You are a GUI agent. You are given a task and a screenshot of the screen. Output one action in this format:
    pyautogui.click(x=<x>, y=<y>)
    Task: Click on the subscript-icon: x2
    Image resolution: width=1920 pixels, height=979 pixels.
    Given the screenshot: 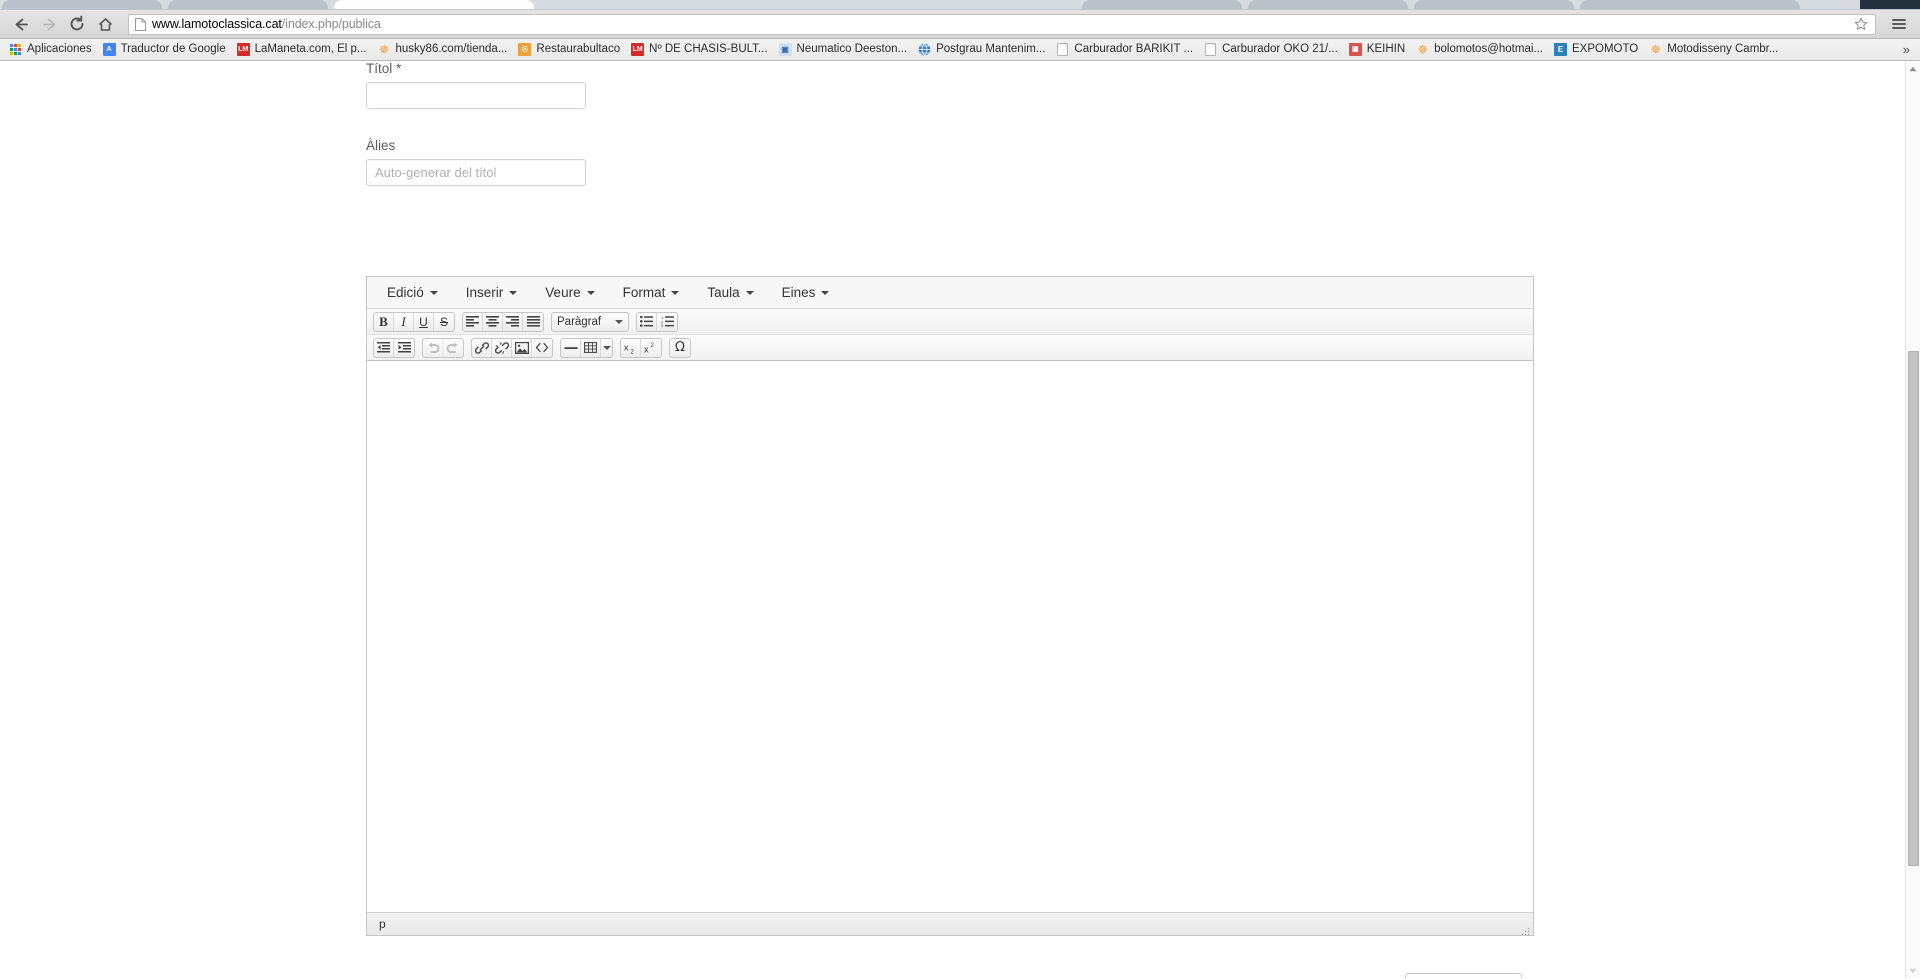 What is the action you would take?
    pyautogui.click(x=629, y=348)
    